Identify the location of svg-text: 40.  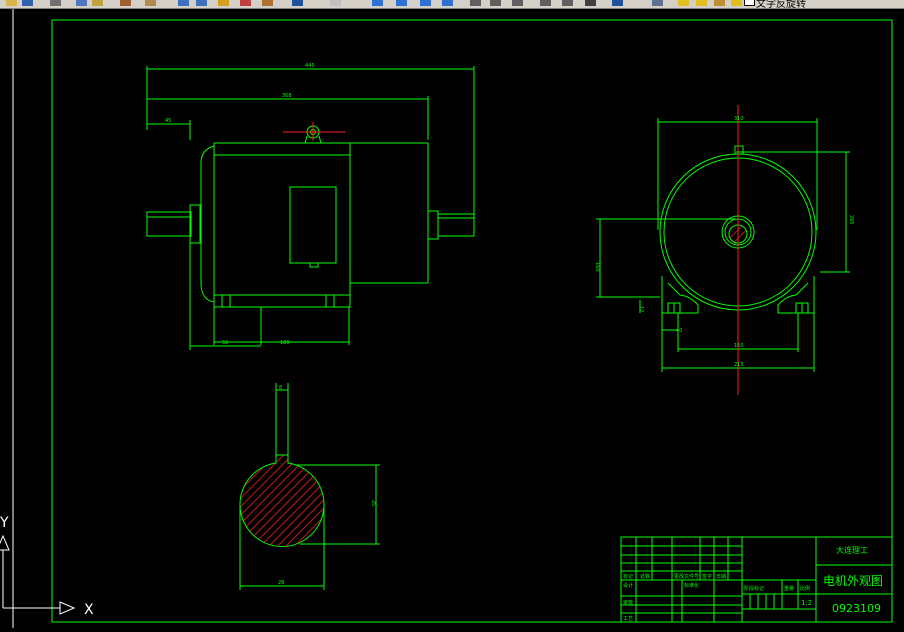
(679, 331).